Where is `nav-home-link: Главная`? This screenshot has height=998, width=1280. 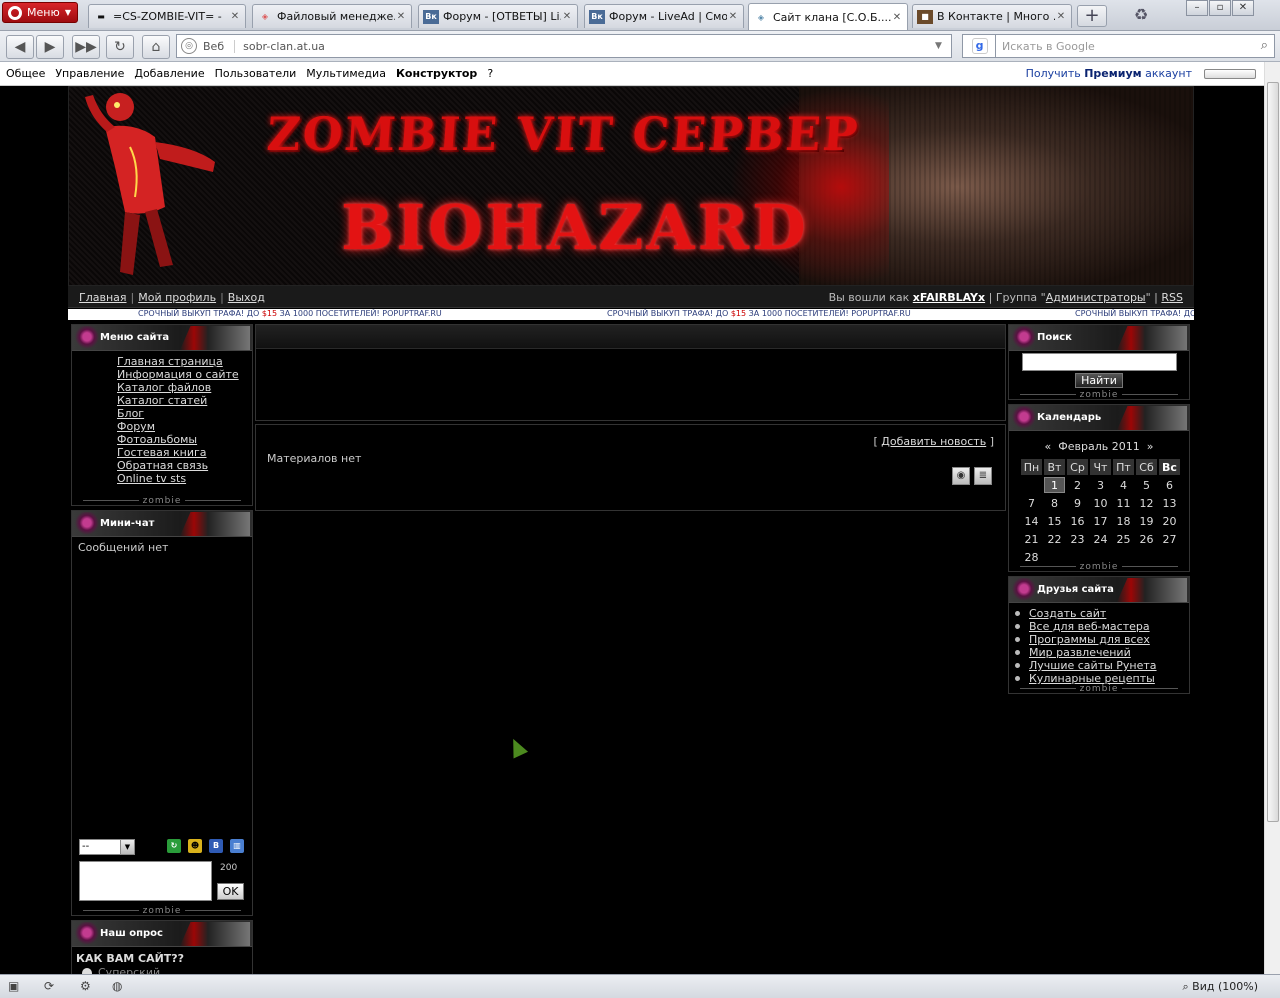 nav-home-link: Главная is located at coordinates (103, 297).